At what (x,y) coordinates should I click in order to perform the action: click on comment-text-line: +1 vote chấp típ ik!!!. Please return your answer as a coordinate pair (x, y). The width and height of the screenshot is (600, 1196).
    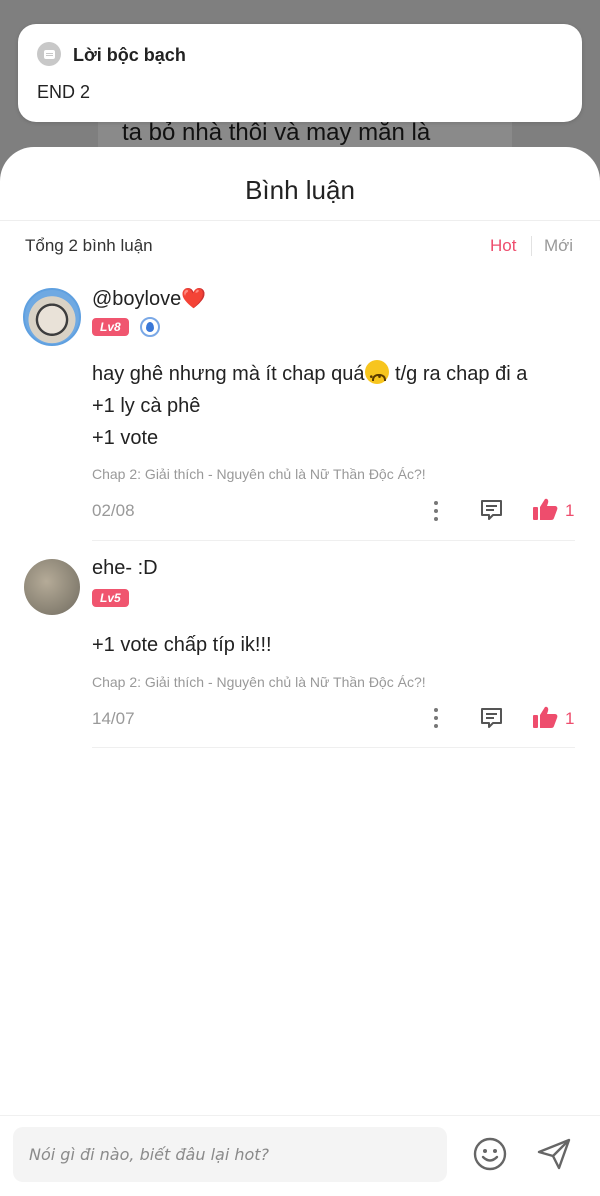
    Looking at the image, I should click on (182, 645).